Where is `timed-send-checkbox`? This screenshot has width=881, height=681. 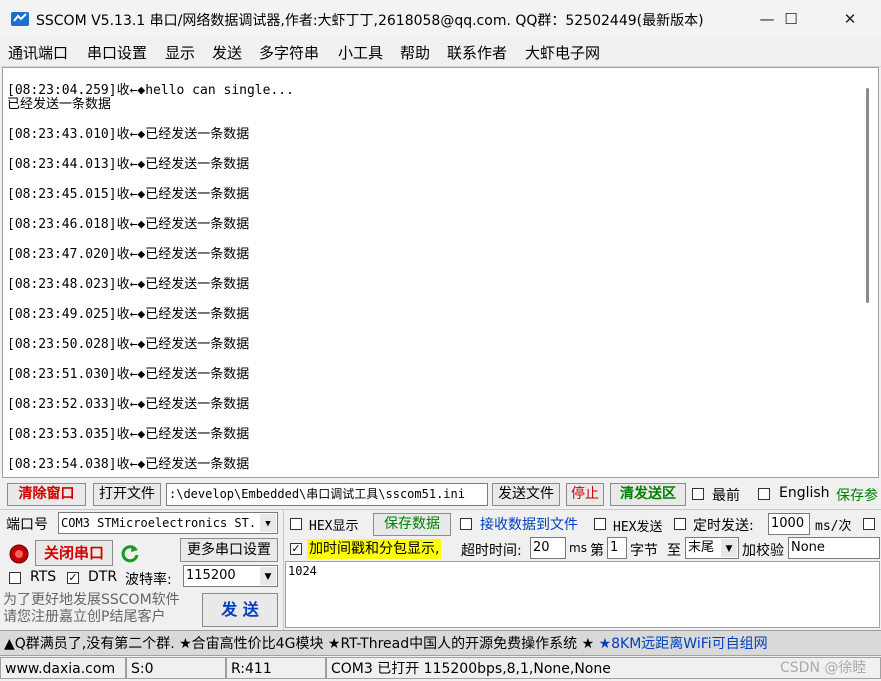
timed-send-checkbox is located at coordinates (680, 524).